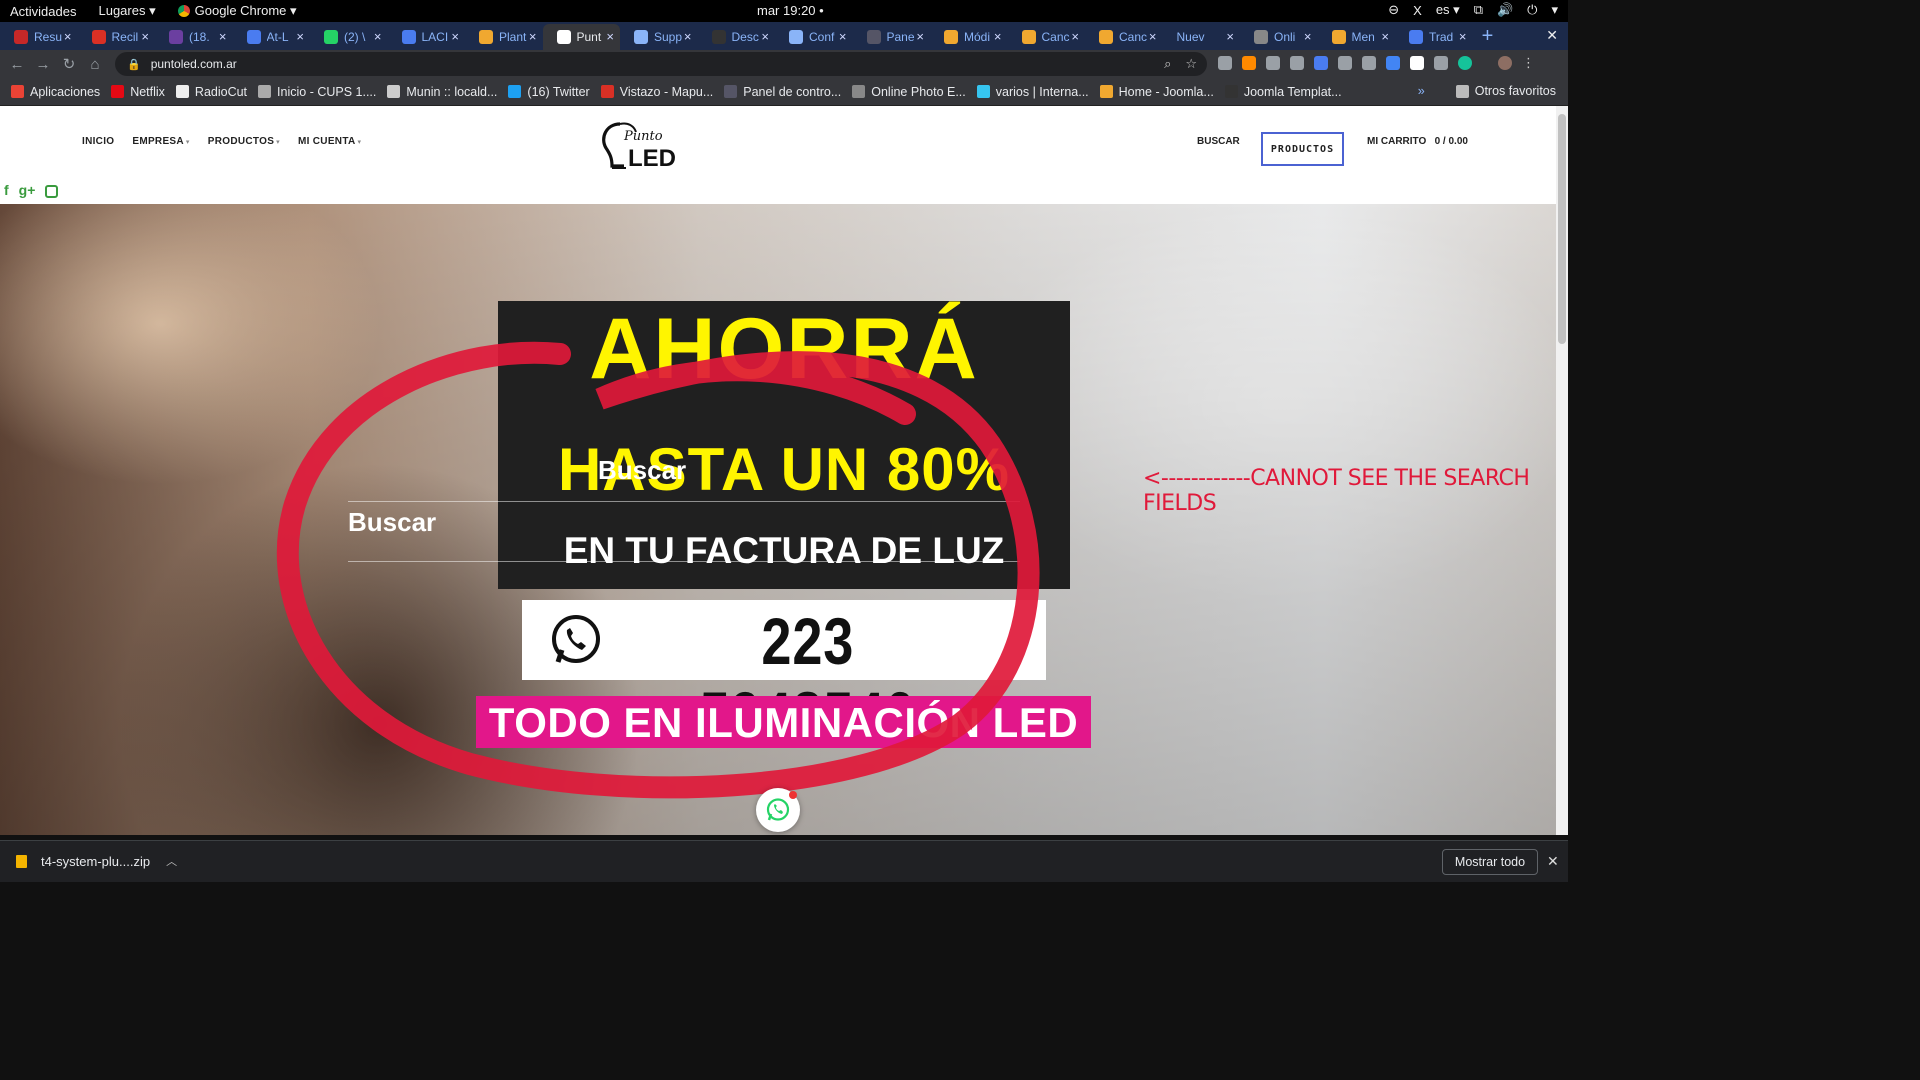  What do you see at coordinates (1357, 37) in the screenshot?
I see `browser-tab: Men ×` at bounding box center [1357, 37].